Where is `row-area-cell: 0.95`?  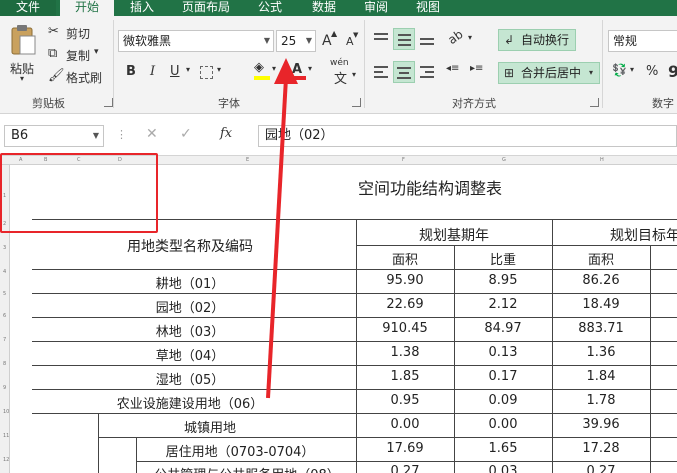 row-area-cell: 0.95 is located at coordinates (405, 400).